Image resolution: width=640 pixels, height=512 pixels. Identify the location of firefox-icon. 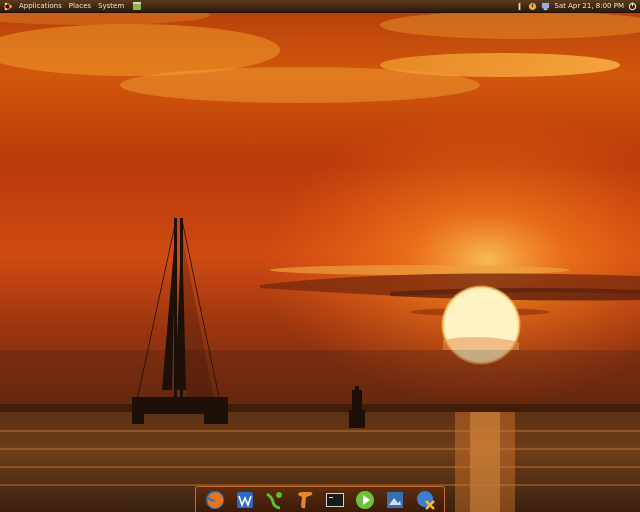
(215, 499).